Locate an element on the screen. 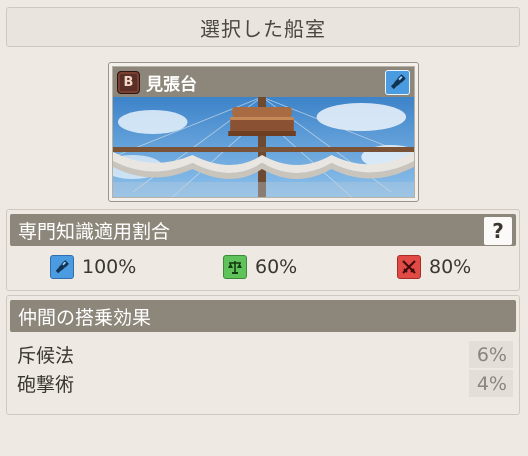 Image resolution: width=528 pixels, height=456 pixels. expertise-rates: 100% 60% 80% is located at coordinates (263, 266).